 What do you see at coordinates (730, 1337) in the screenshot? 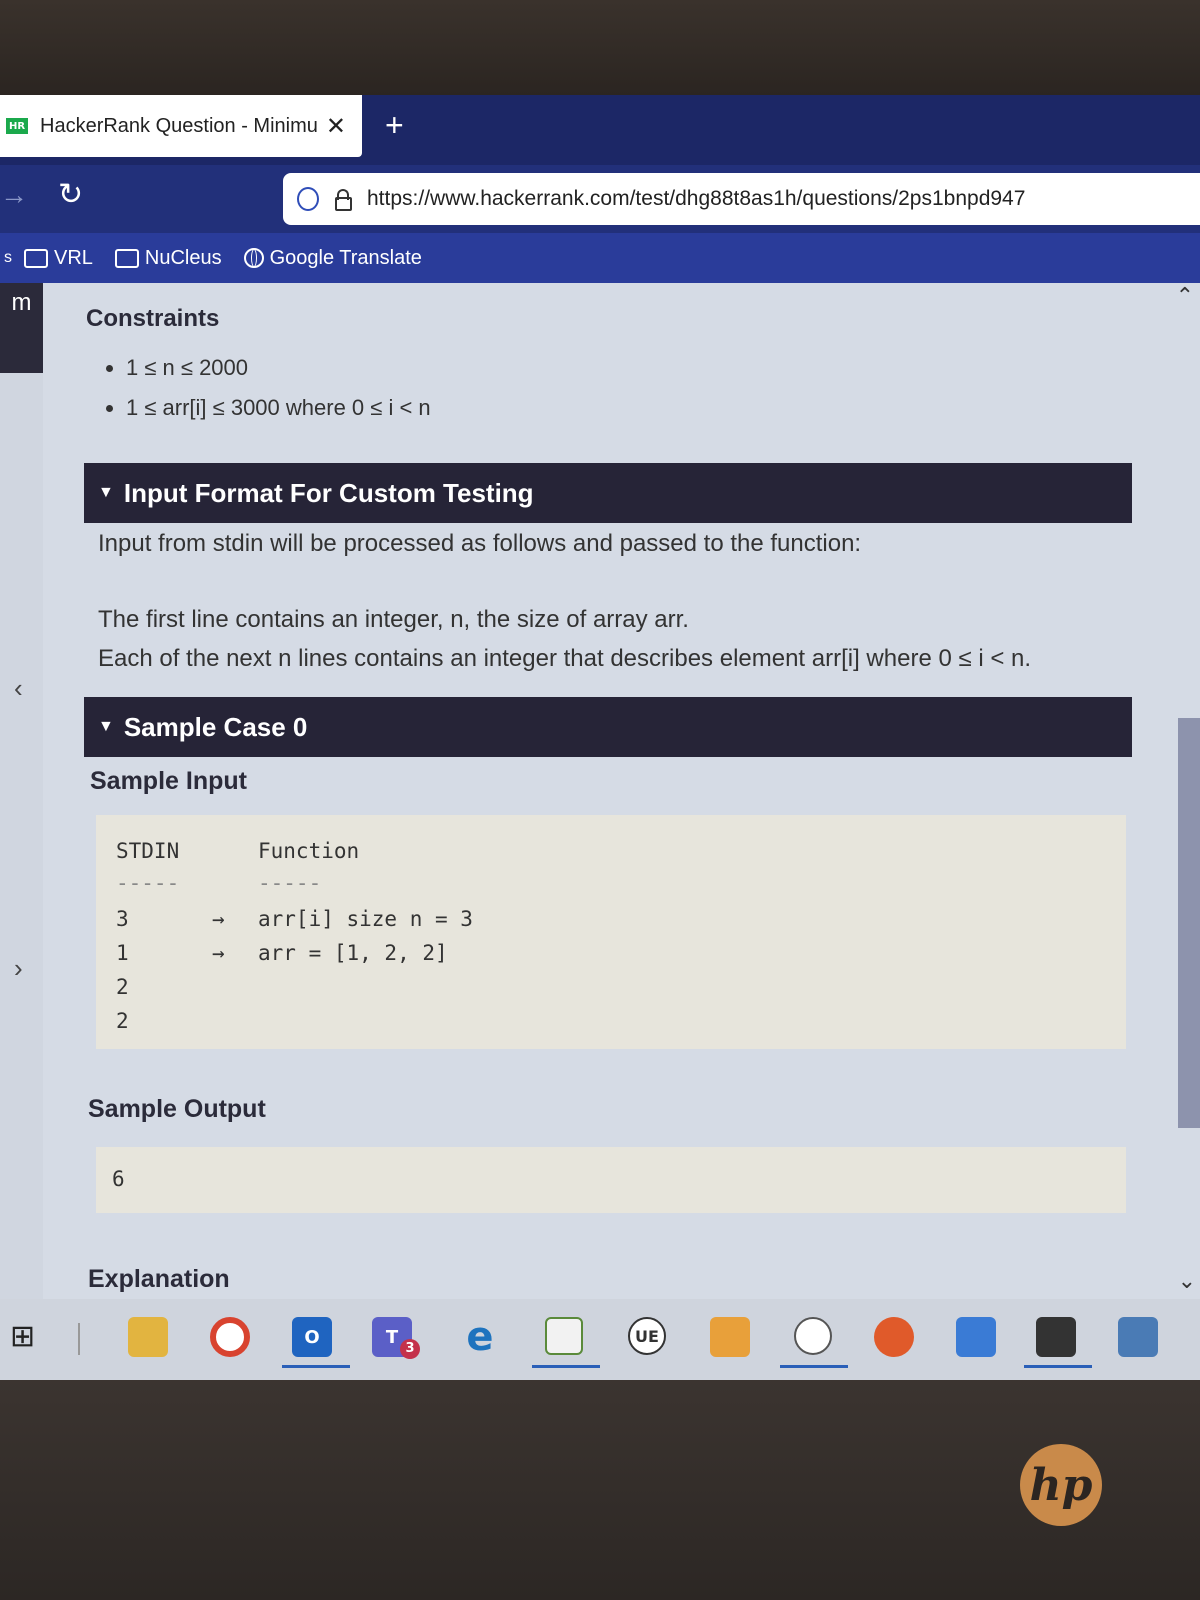
I see `mail-icon` at bounding box center [730, 1337].